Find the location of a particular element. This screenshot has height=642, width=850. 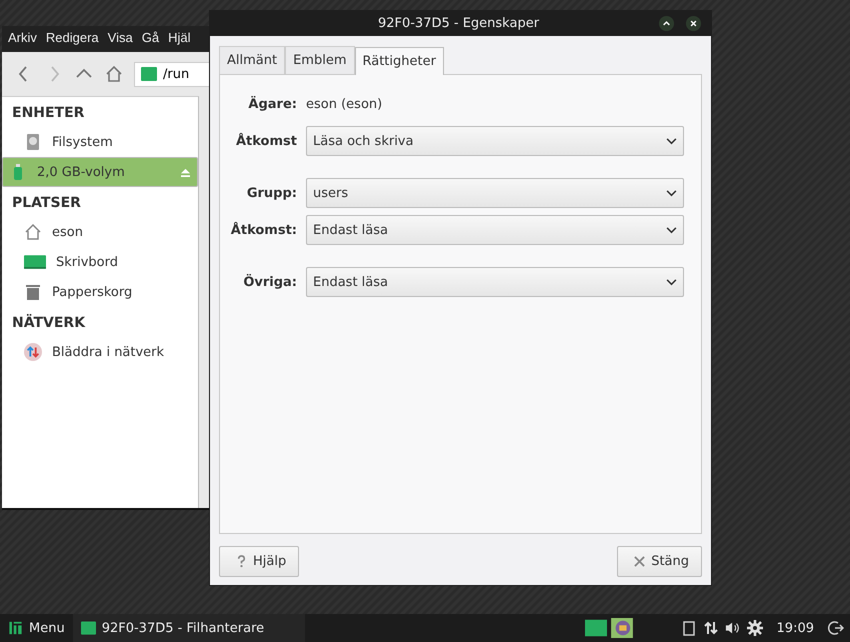

owner-value: eson (eson) is located at coordinates (344, 104).